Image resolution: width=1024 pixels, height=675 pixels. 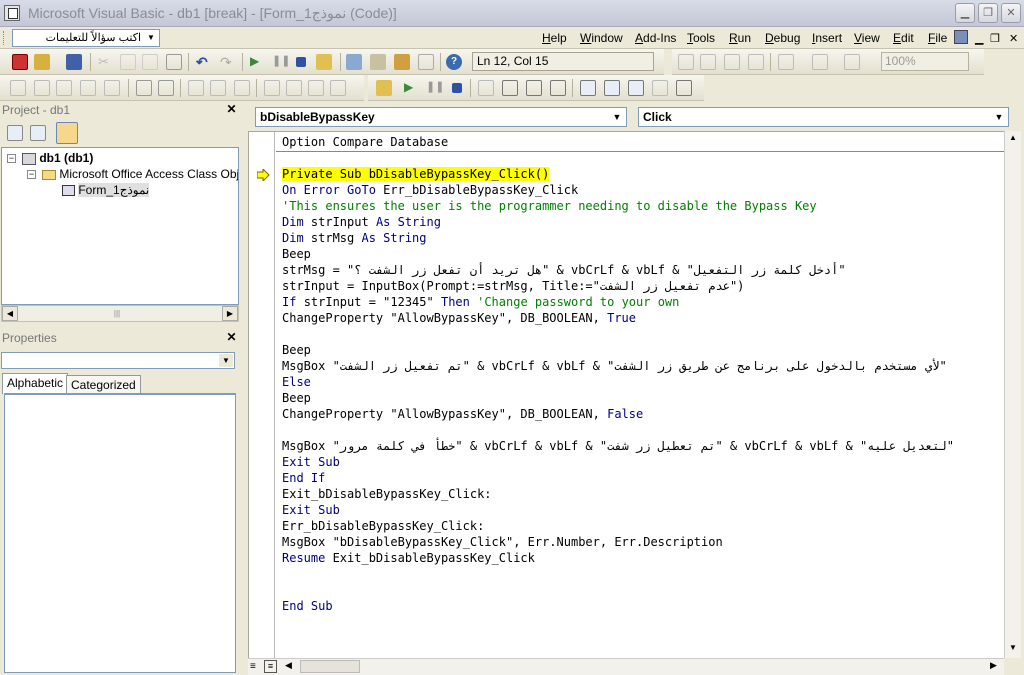 I want to click on call-stack-icon, so click(x=684, y=88).